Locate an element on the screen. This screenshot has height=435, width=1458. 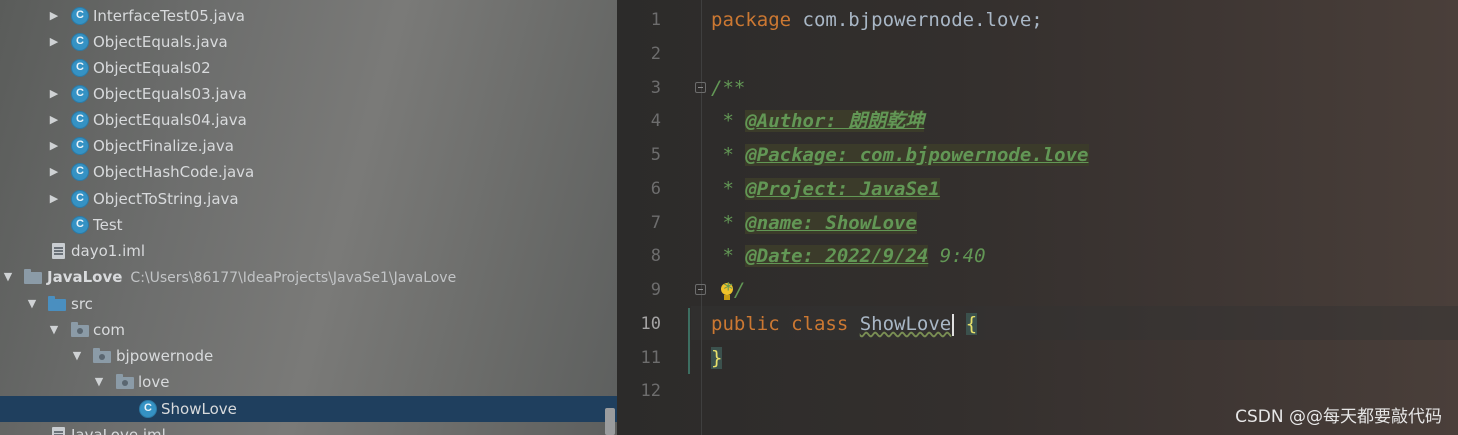
tree-item-objectequals02: C ObjectEquals02 is located at coordinates (308, 68).